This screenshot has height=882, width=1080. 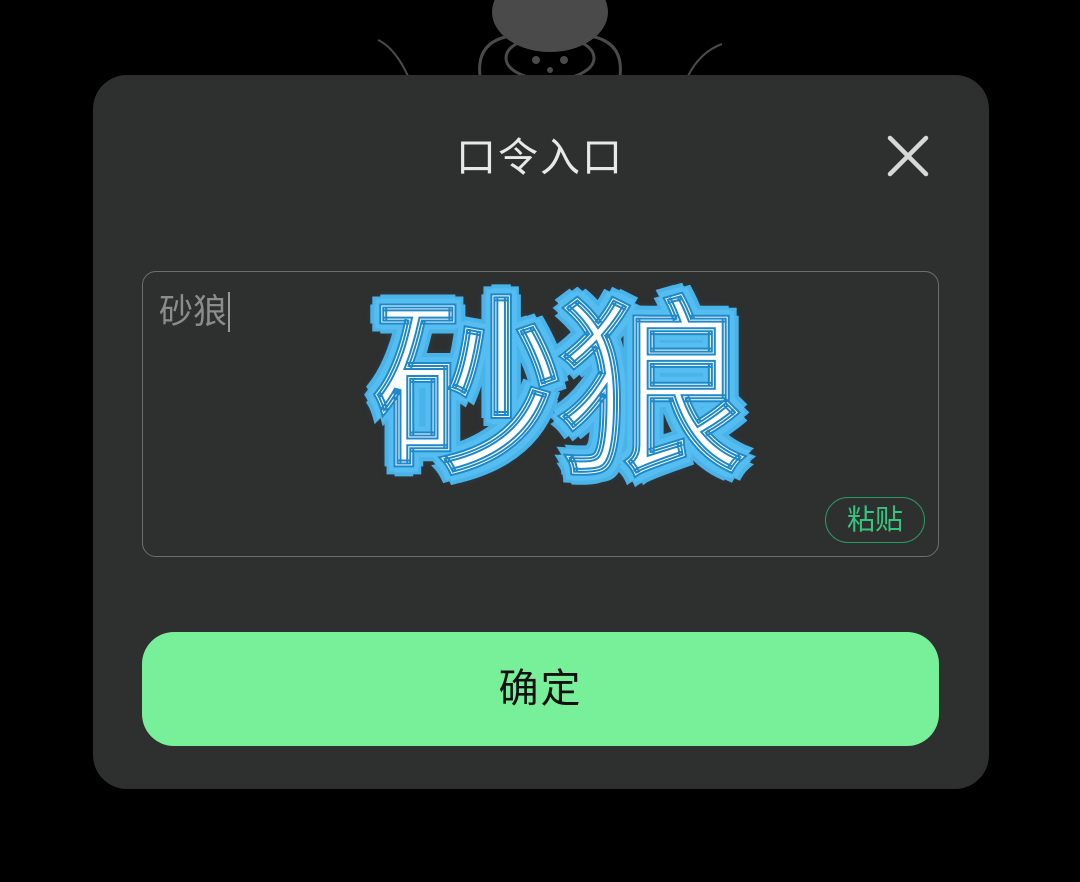 What do you see at coordinates (875, 520) in the screenshot?
I see `paste-button: 粘贴` at bounding box center [875, 520].